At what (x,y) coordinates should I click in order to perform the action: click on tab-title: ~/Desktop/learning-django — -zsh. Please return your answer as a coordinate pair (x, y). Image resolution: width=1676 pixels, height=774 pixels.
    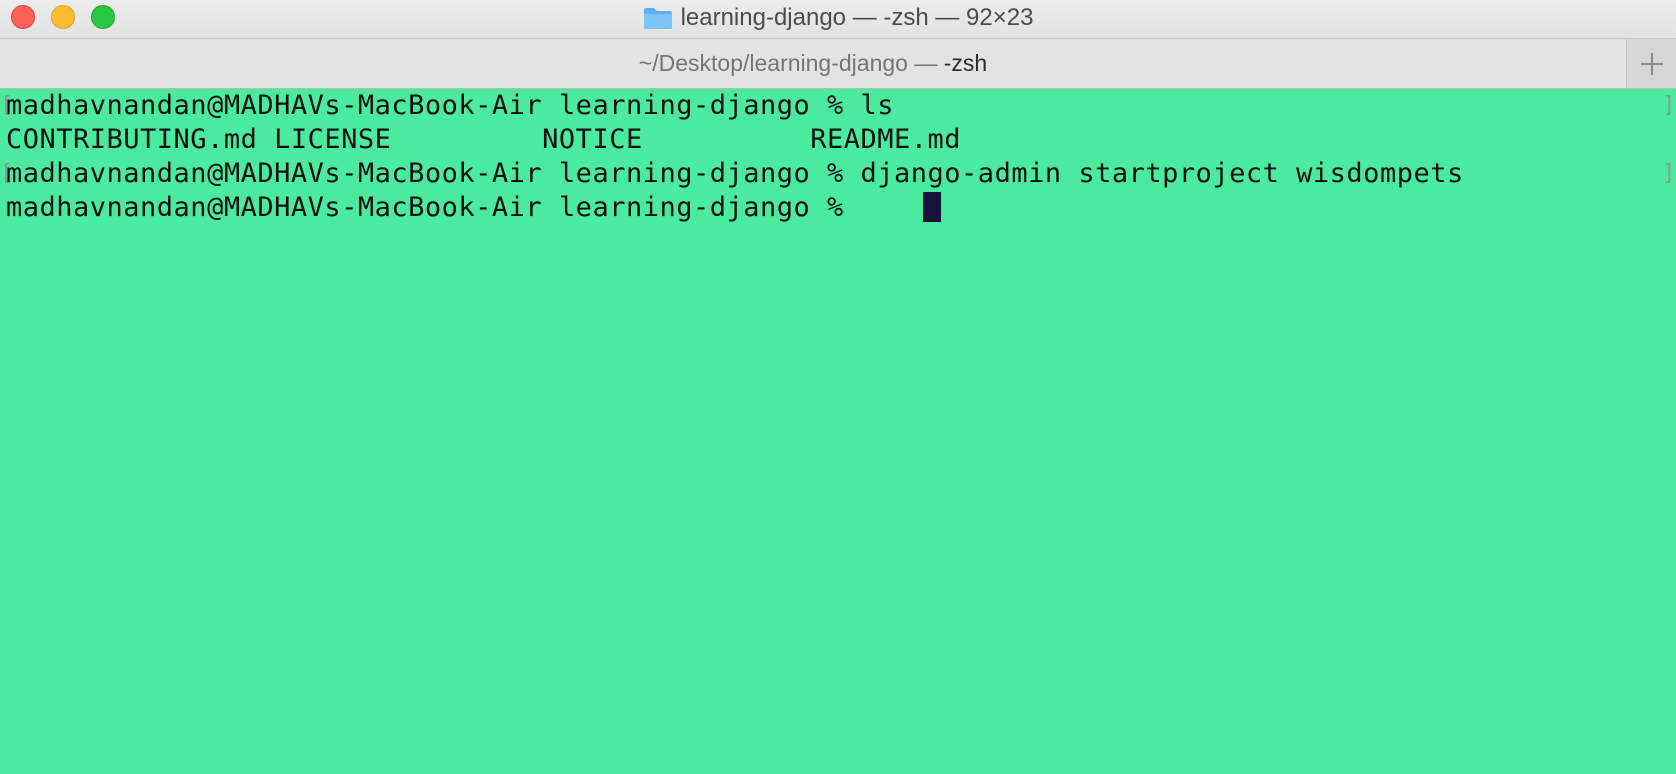
    Looking at the image, I should click on (813, 63).